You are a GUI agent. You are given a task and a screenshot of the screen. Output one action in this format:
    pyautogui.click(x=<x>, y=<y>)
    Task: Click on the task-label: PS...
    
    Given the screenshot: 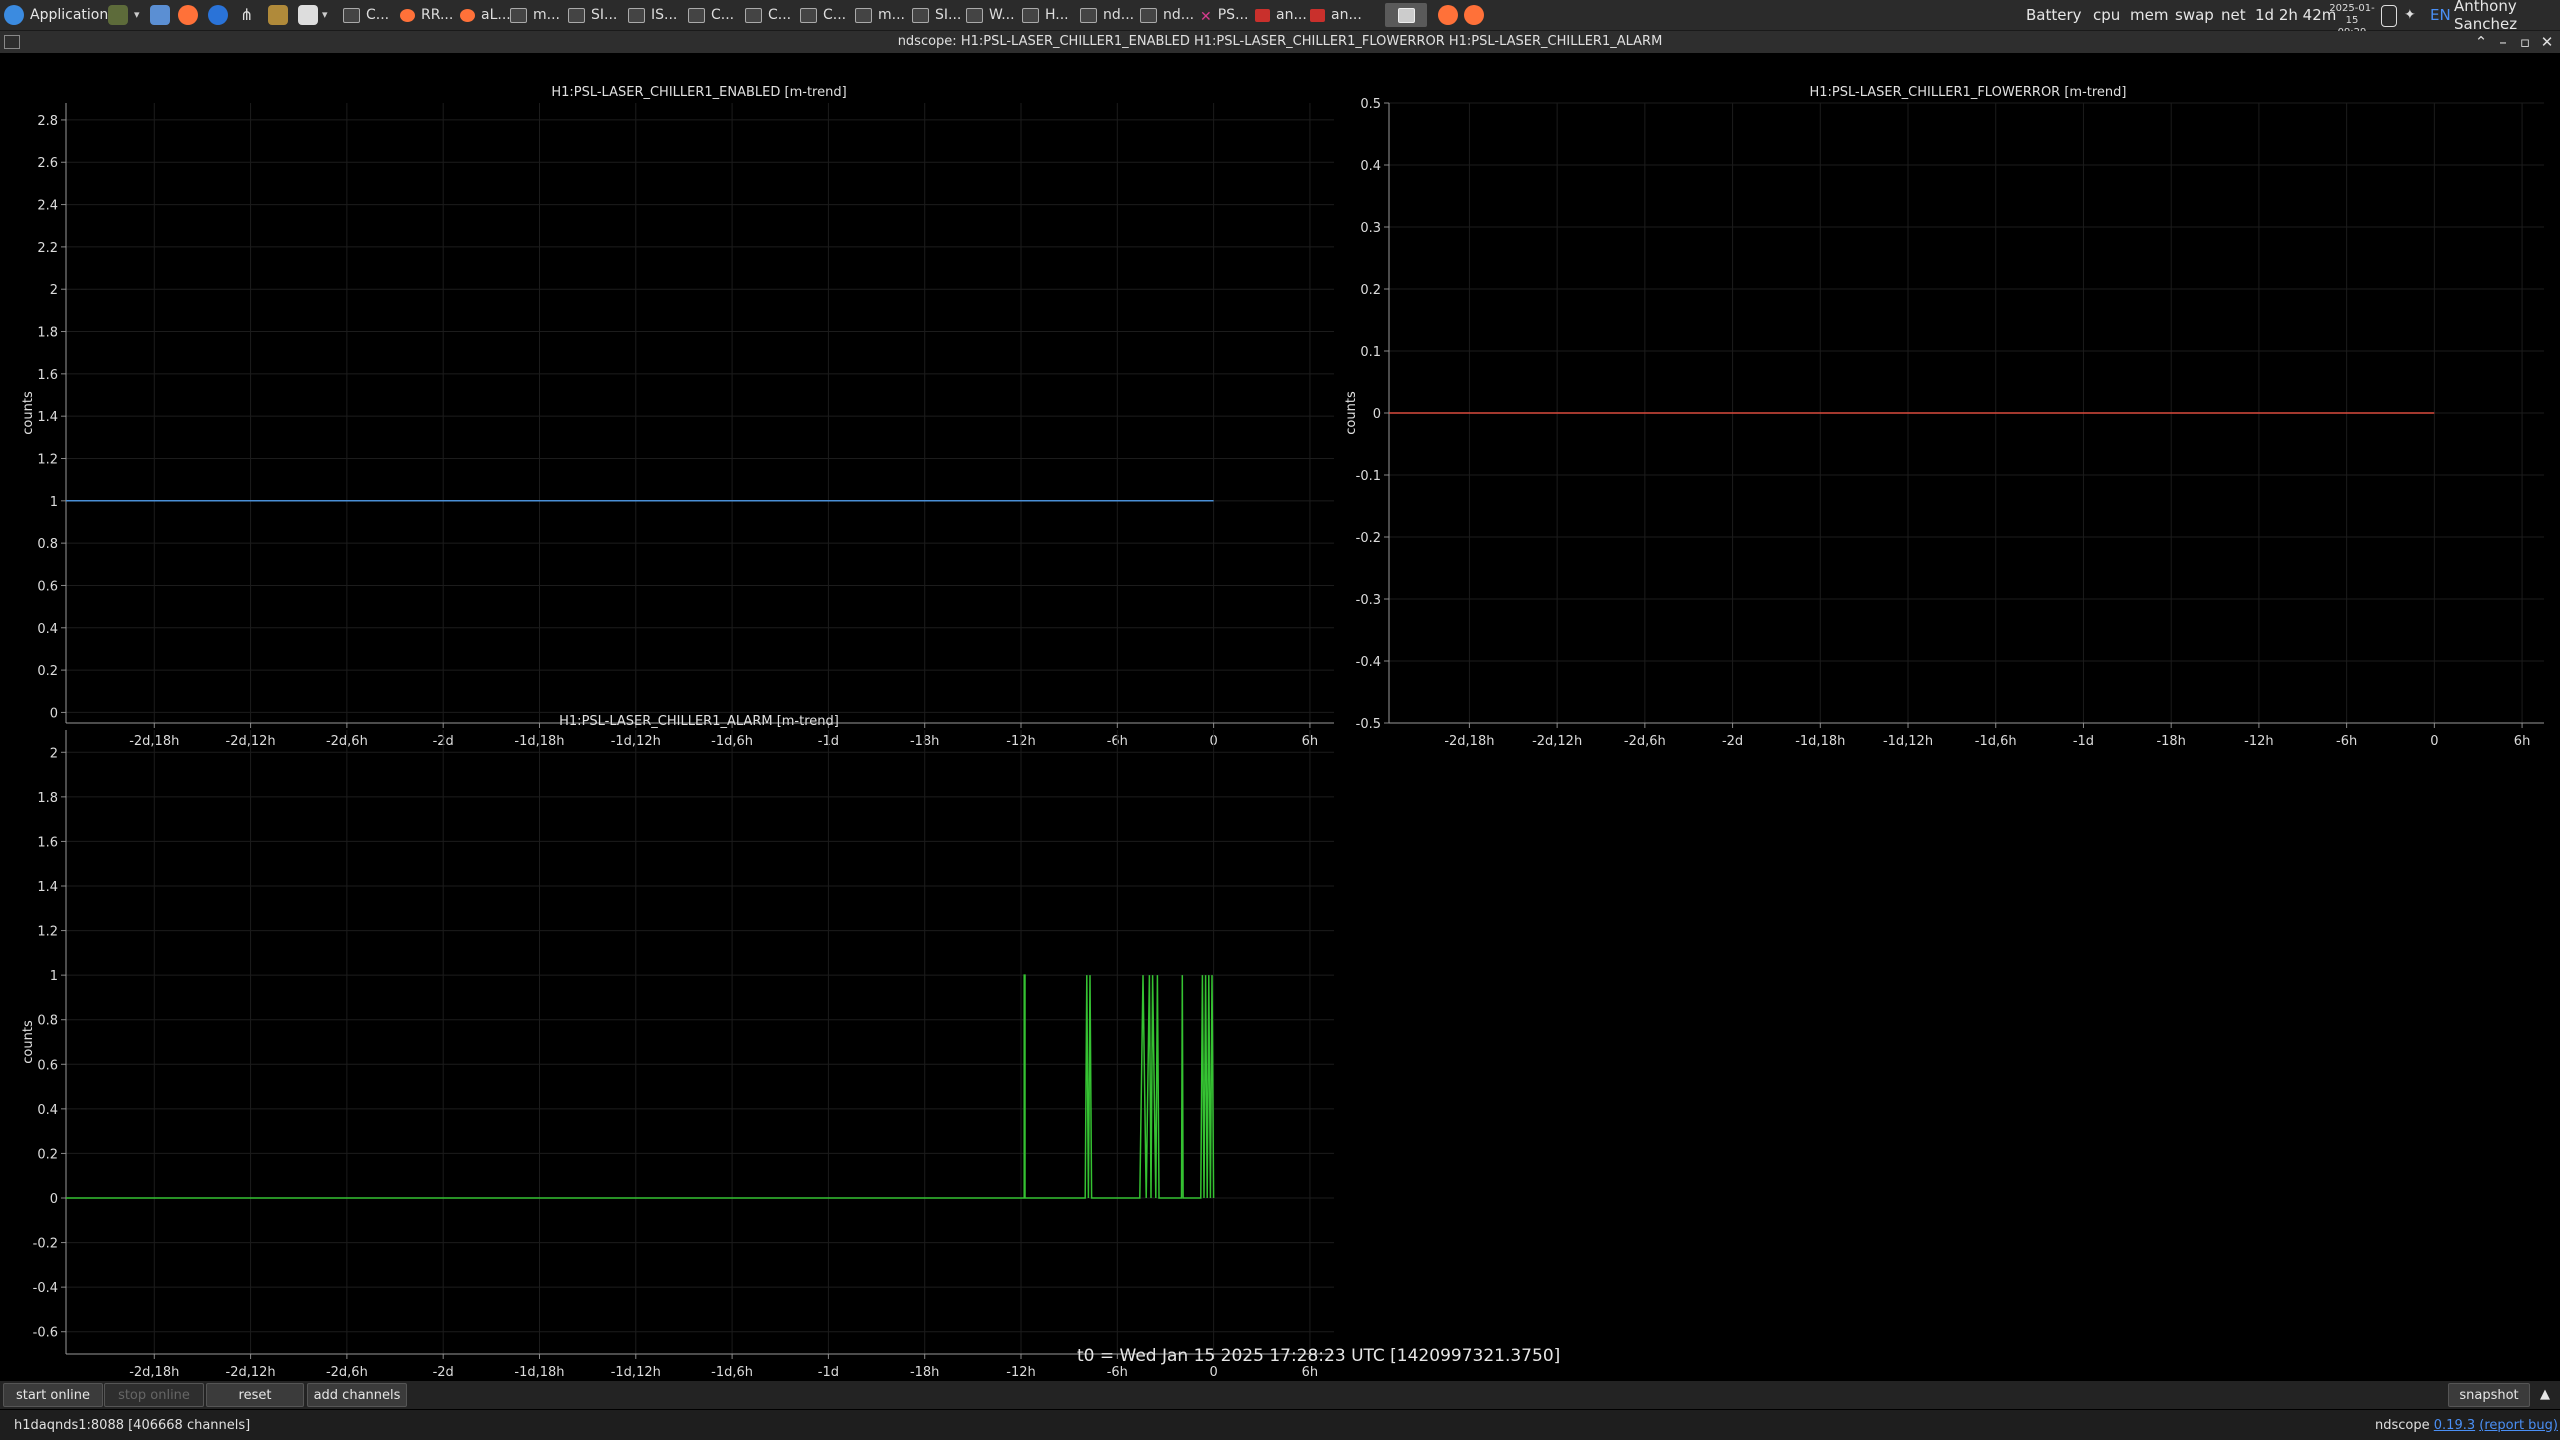 What is the action you would take?
    pyautogui.click(x=1233, y=15)
    